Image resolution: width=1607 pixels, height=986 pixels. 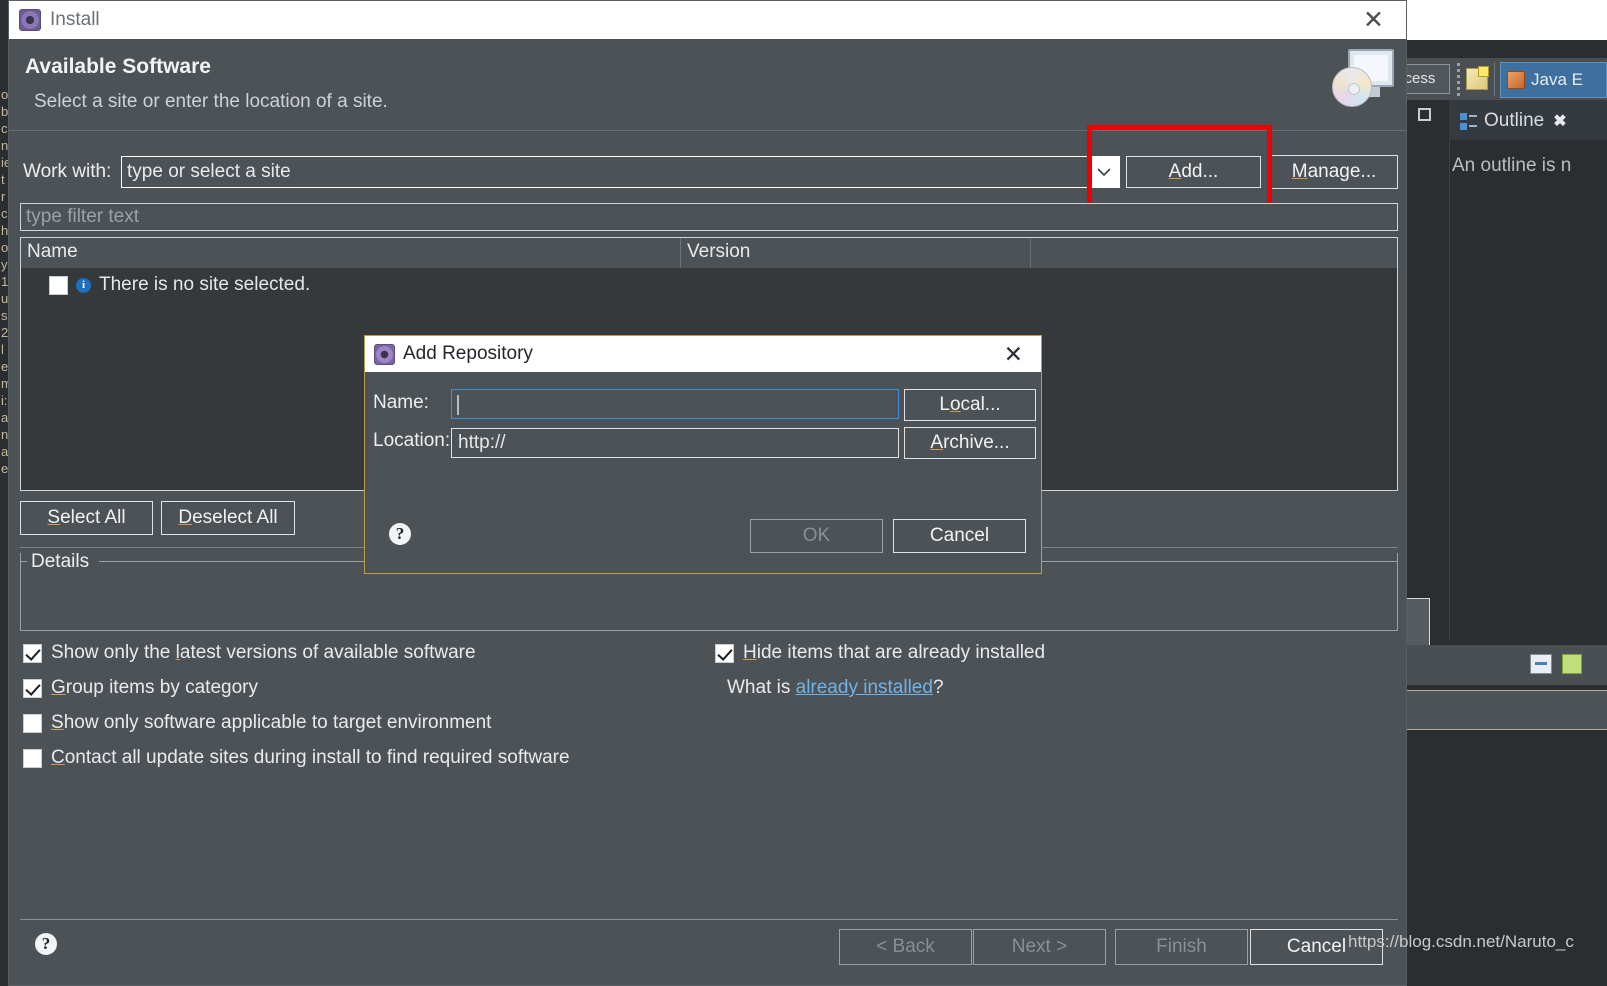 I want to click on close-icon: ✖, so click(x=1559, y=121).